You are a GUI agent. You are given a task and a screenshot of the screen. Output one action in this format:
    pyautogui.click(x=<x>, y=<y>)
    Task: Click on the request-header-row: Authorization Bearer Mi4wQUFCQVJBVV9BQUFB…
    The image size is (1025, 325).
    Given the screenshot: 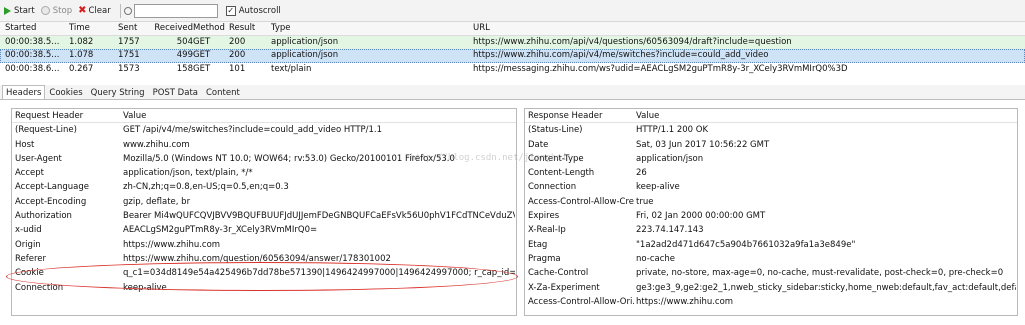 What is the action you would take?
    pyautogui.click(x=264, y=216)
    